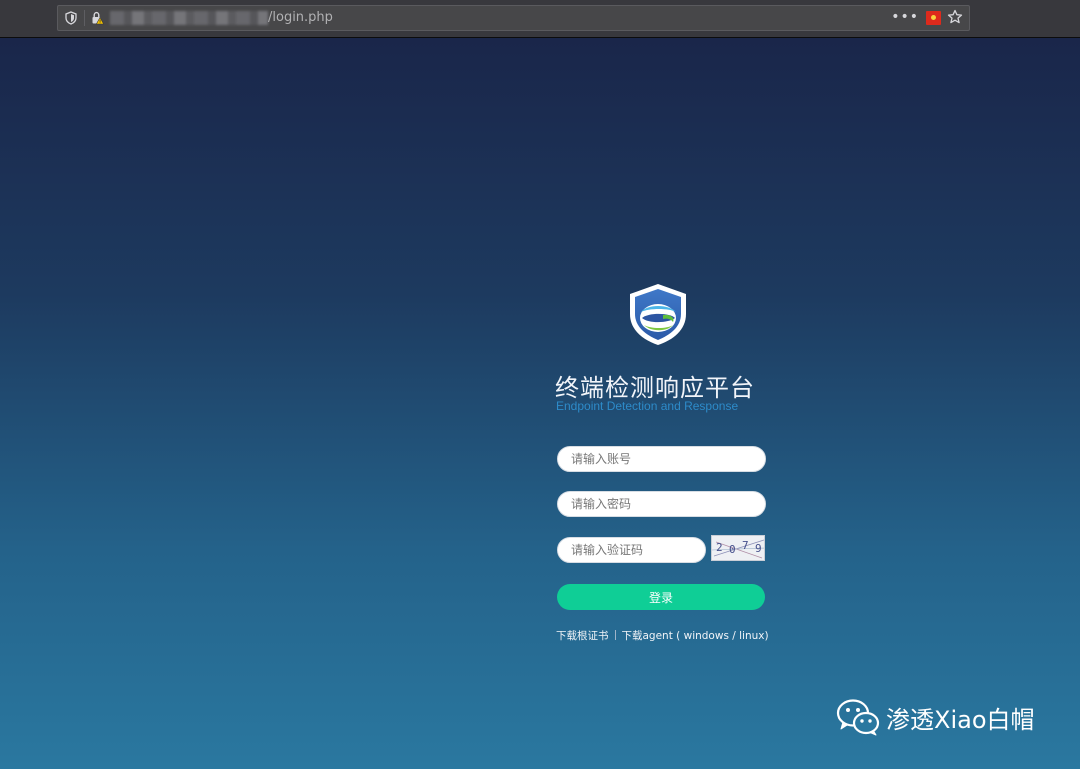 This screenshot has width=1080, height=769. I want to click on platform-title: 终端检测响应平台, so click(655, 388).